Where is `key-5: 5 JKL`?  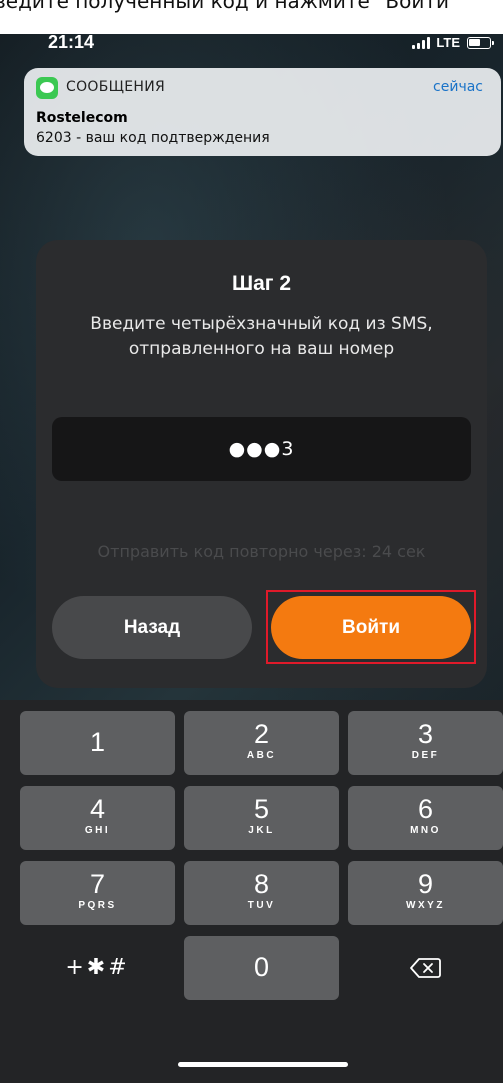 key-5: 5 JKL is located at coordinates (261, 818).